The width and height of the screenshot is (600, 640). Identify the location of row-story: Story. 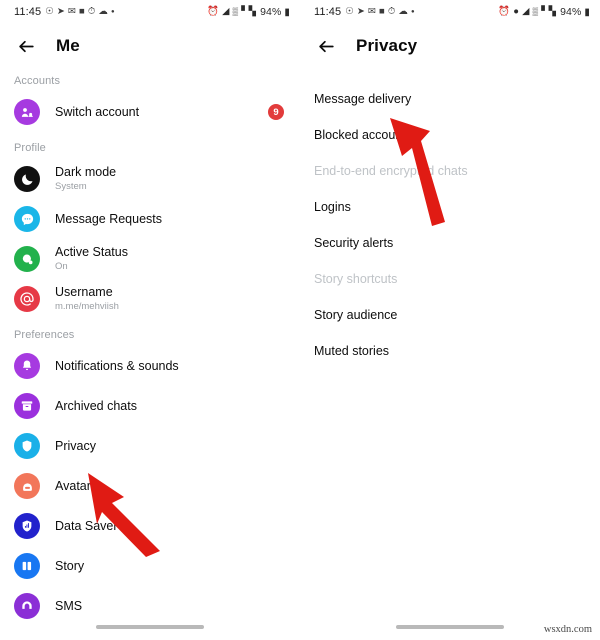
(150, 566).